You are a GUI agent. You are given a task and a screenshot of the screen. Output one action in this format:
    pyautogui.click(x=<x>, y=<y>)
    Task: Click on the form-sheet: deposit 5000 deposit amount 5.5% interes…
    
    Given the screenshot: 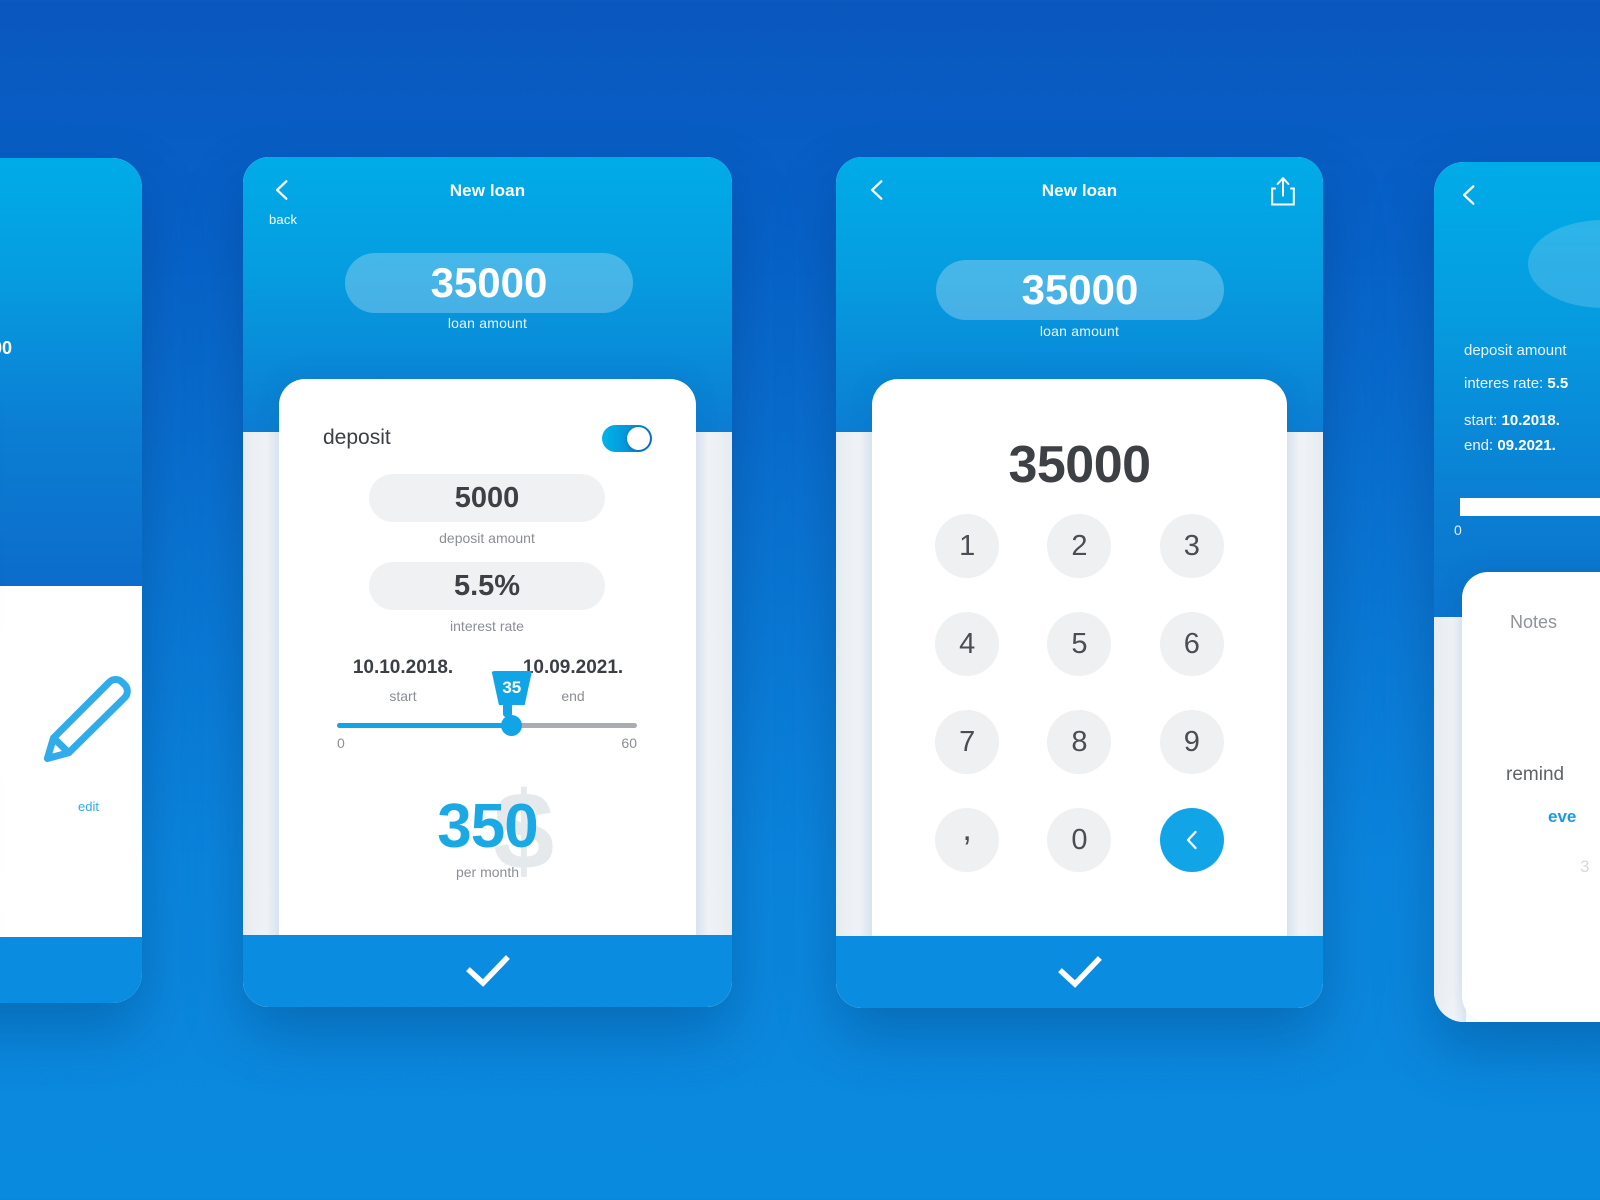 What is the action you would take?
    pyautogui.click(x=487, y=693)
    